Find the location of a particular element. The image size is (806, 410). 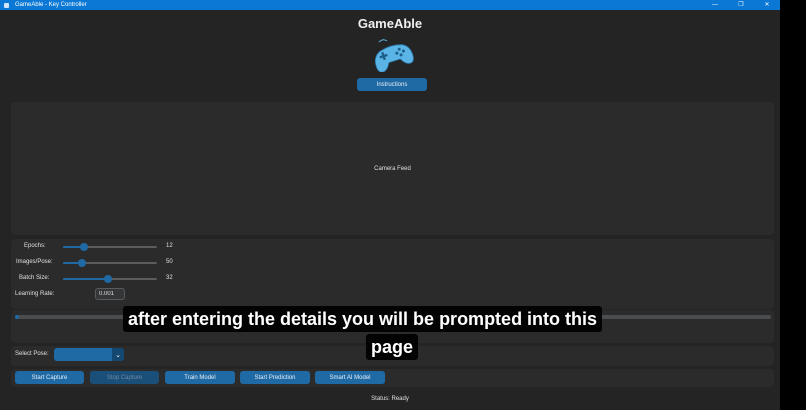

train-model-button: Train Model is located at coordinates (200, 377).